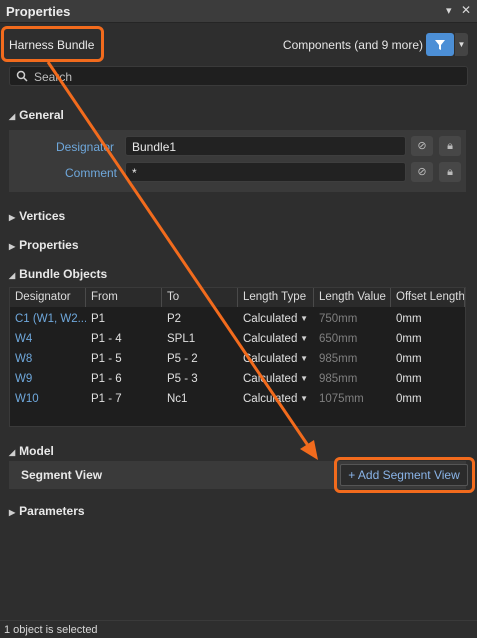 The height and width of the screenshot is (638, 477). What do you see at coordinates (51, 630) in the screenshot?
I see `status-text: 1 object is selected` at bounding box center [51, 630].